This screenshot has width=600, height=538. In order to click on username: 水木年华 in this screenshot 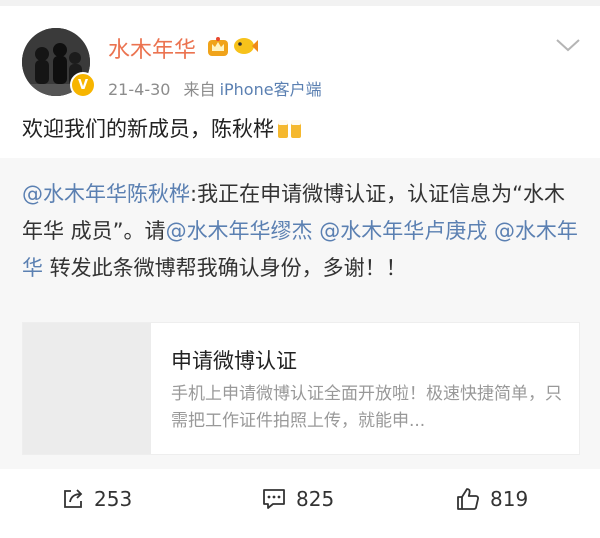, I will do `click(152, 48)`.